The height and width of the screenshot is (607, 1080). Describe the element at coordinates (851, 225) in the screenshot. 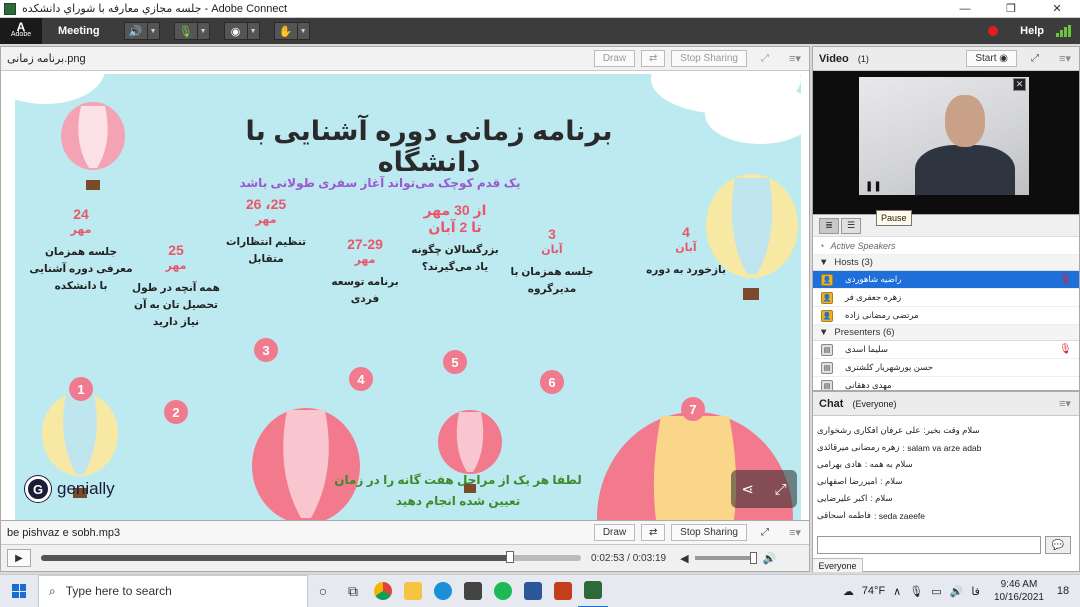

I see `status-view-icon: ☰` at that location.